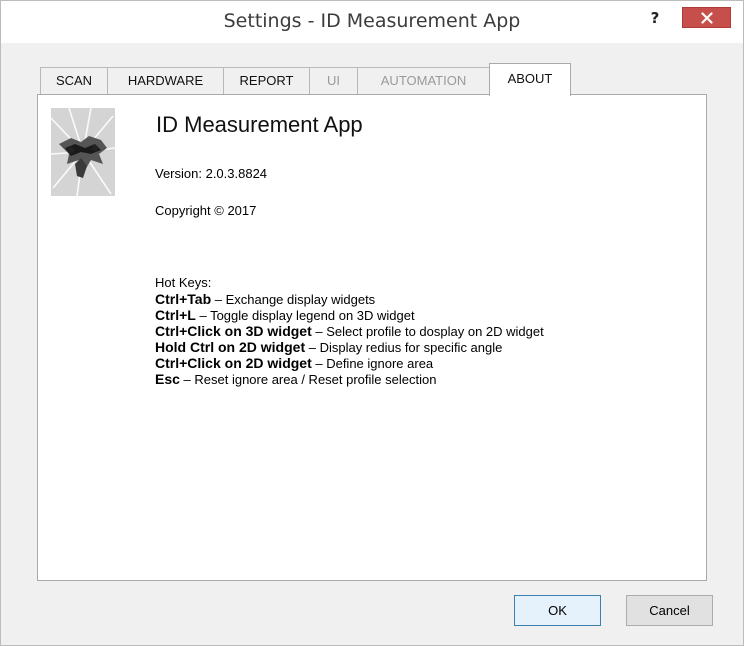 The height and width of the screenshot is (646, 744). What do you see at coordinates (655, 18) in the screenshot?
I see `help-button: ?` at bounding box center [655, 18].